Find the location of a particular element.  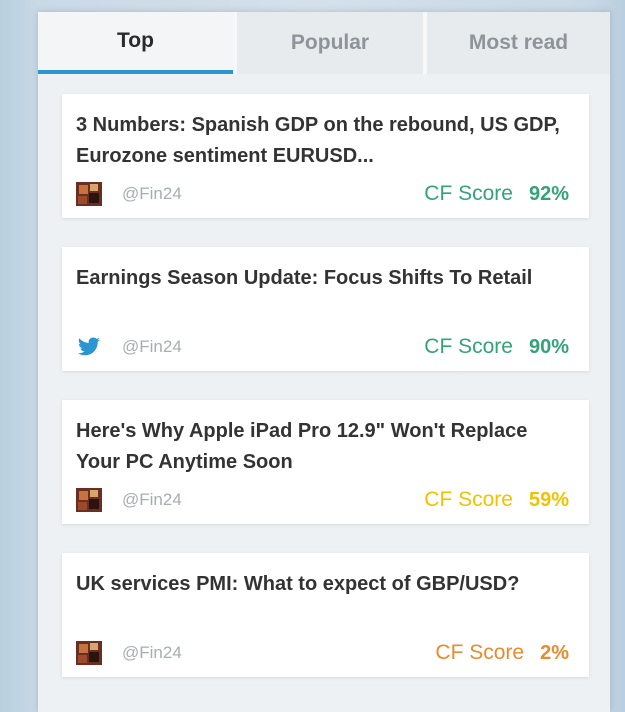

article-meta: @Fin24 CF Score 92% is located at coordinates (322, 194).